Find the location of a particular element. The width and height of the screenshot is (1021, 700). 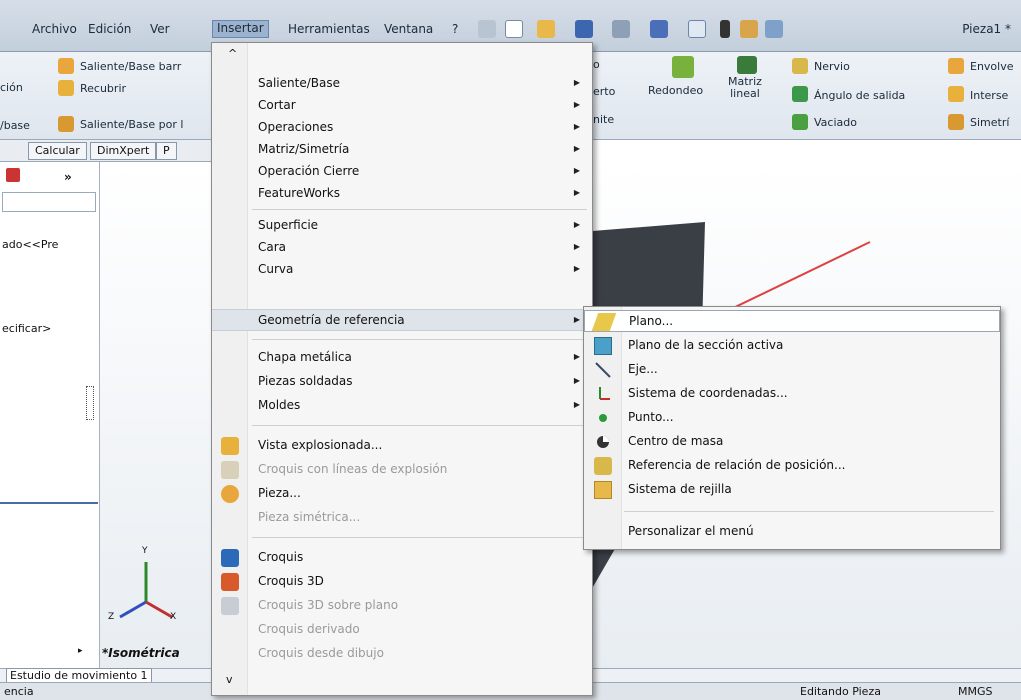

fillet-label: Redondeo is located at coordinates (675, 90).